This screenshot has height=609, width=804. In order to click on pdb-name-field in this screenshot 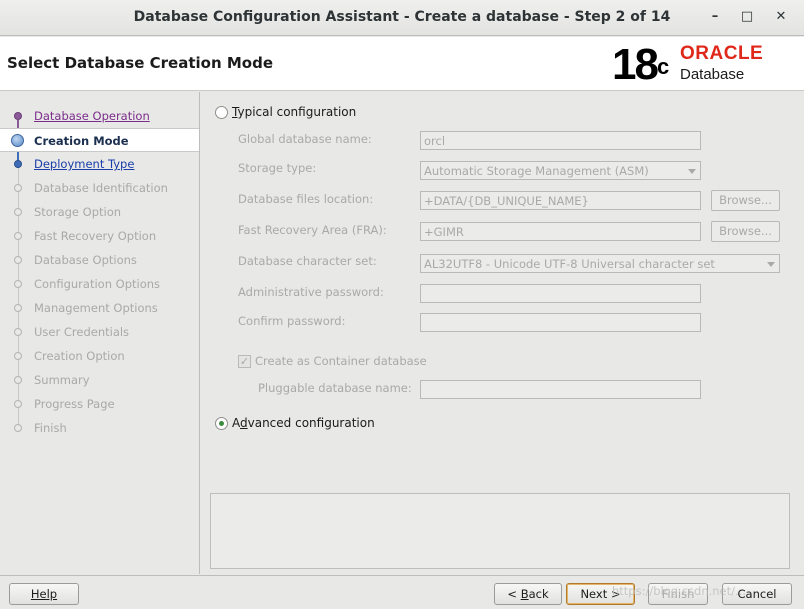, I will do `click(560, 389)`.